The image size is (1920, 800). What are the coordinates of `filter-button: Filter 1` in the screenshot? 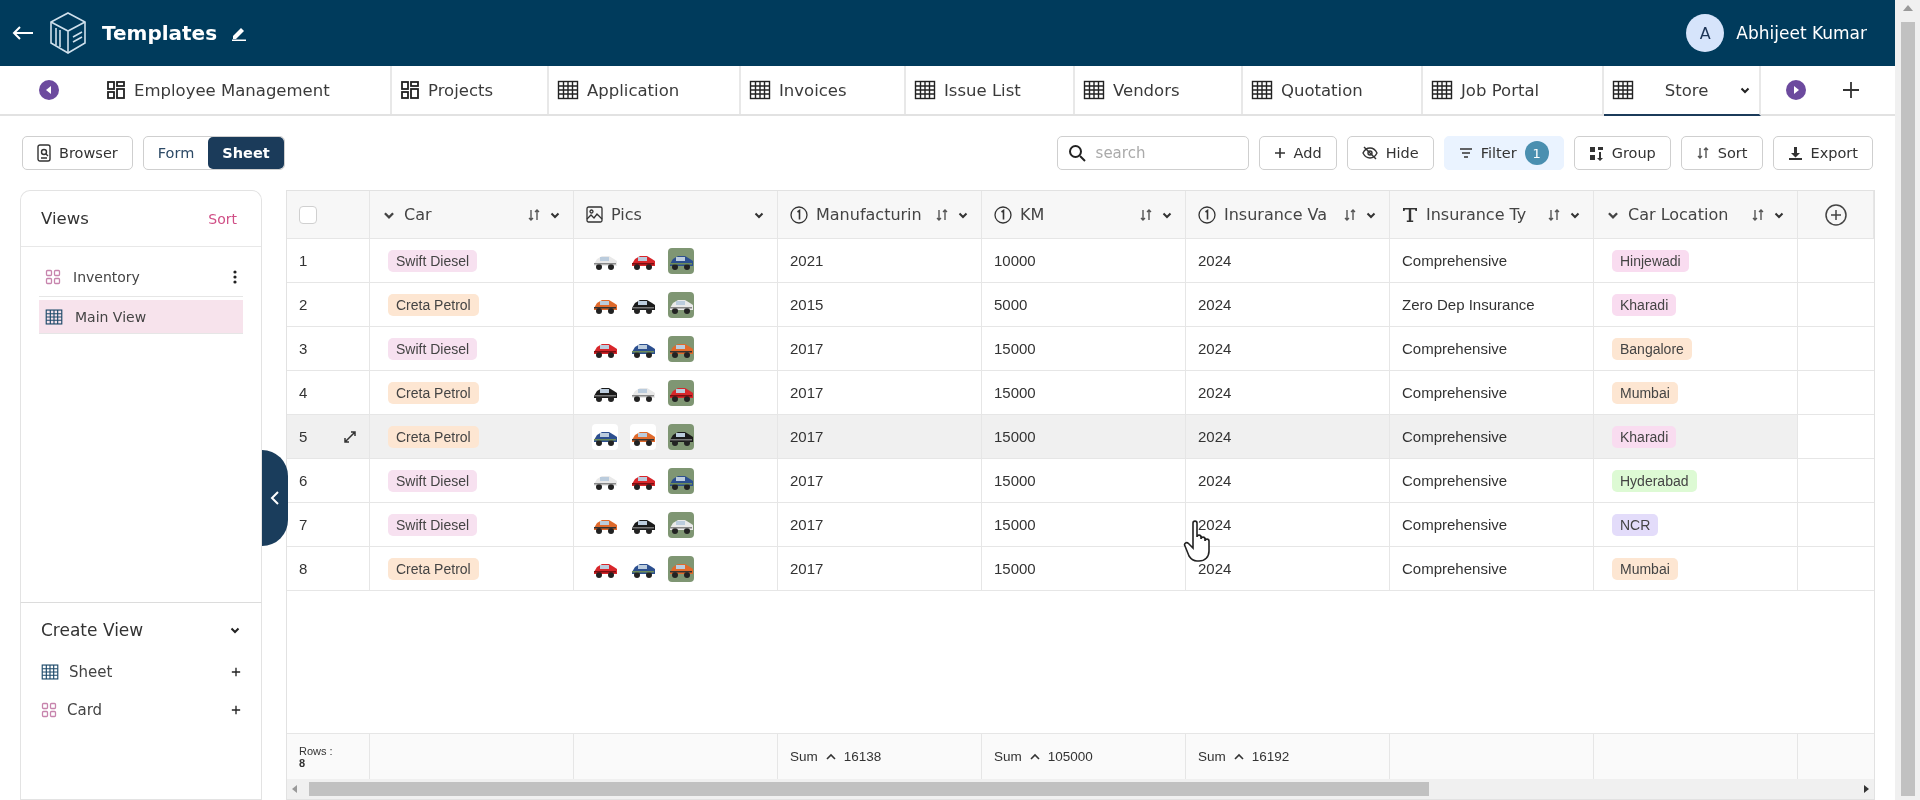 It's located at (1503, 153).